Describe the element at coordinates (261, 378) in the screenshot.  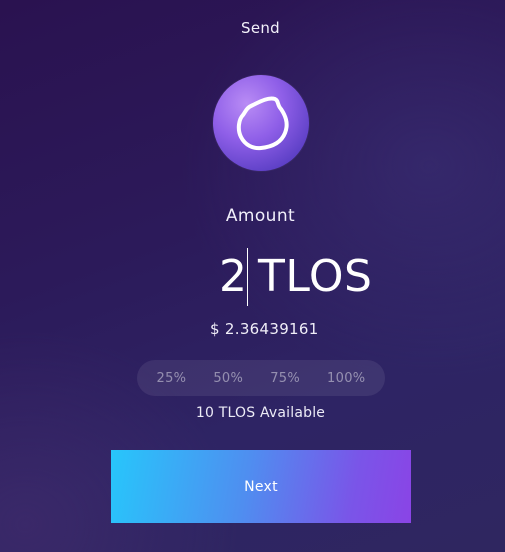
I see `percent-selector: 25% 50% 75% 100%` at that location.